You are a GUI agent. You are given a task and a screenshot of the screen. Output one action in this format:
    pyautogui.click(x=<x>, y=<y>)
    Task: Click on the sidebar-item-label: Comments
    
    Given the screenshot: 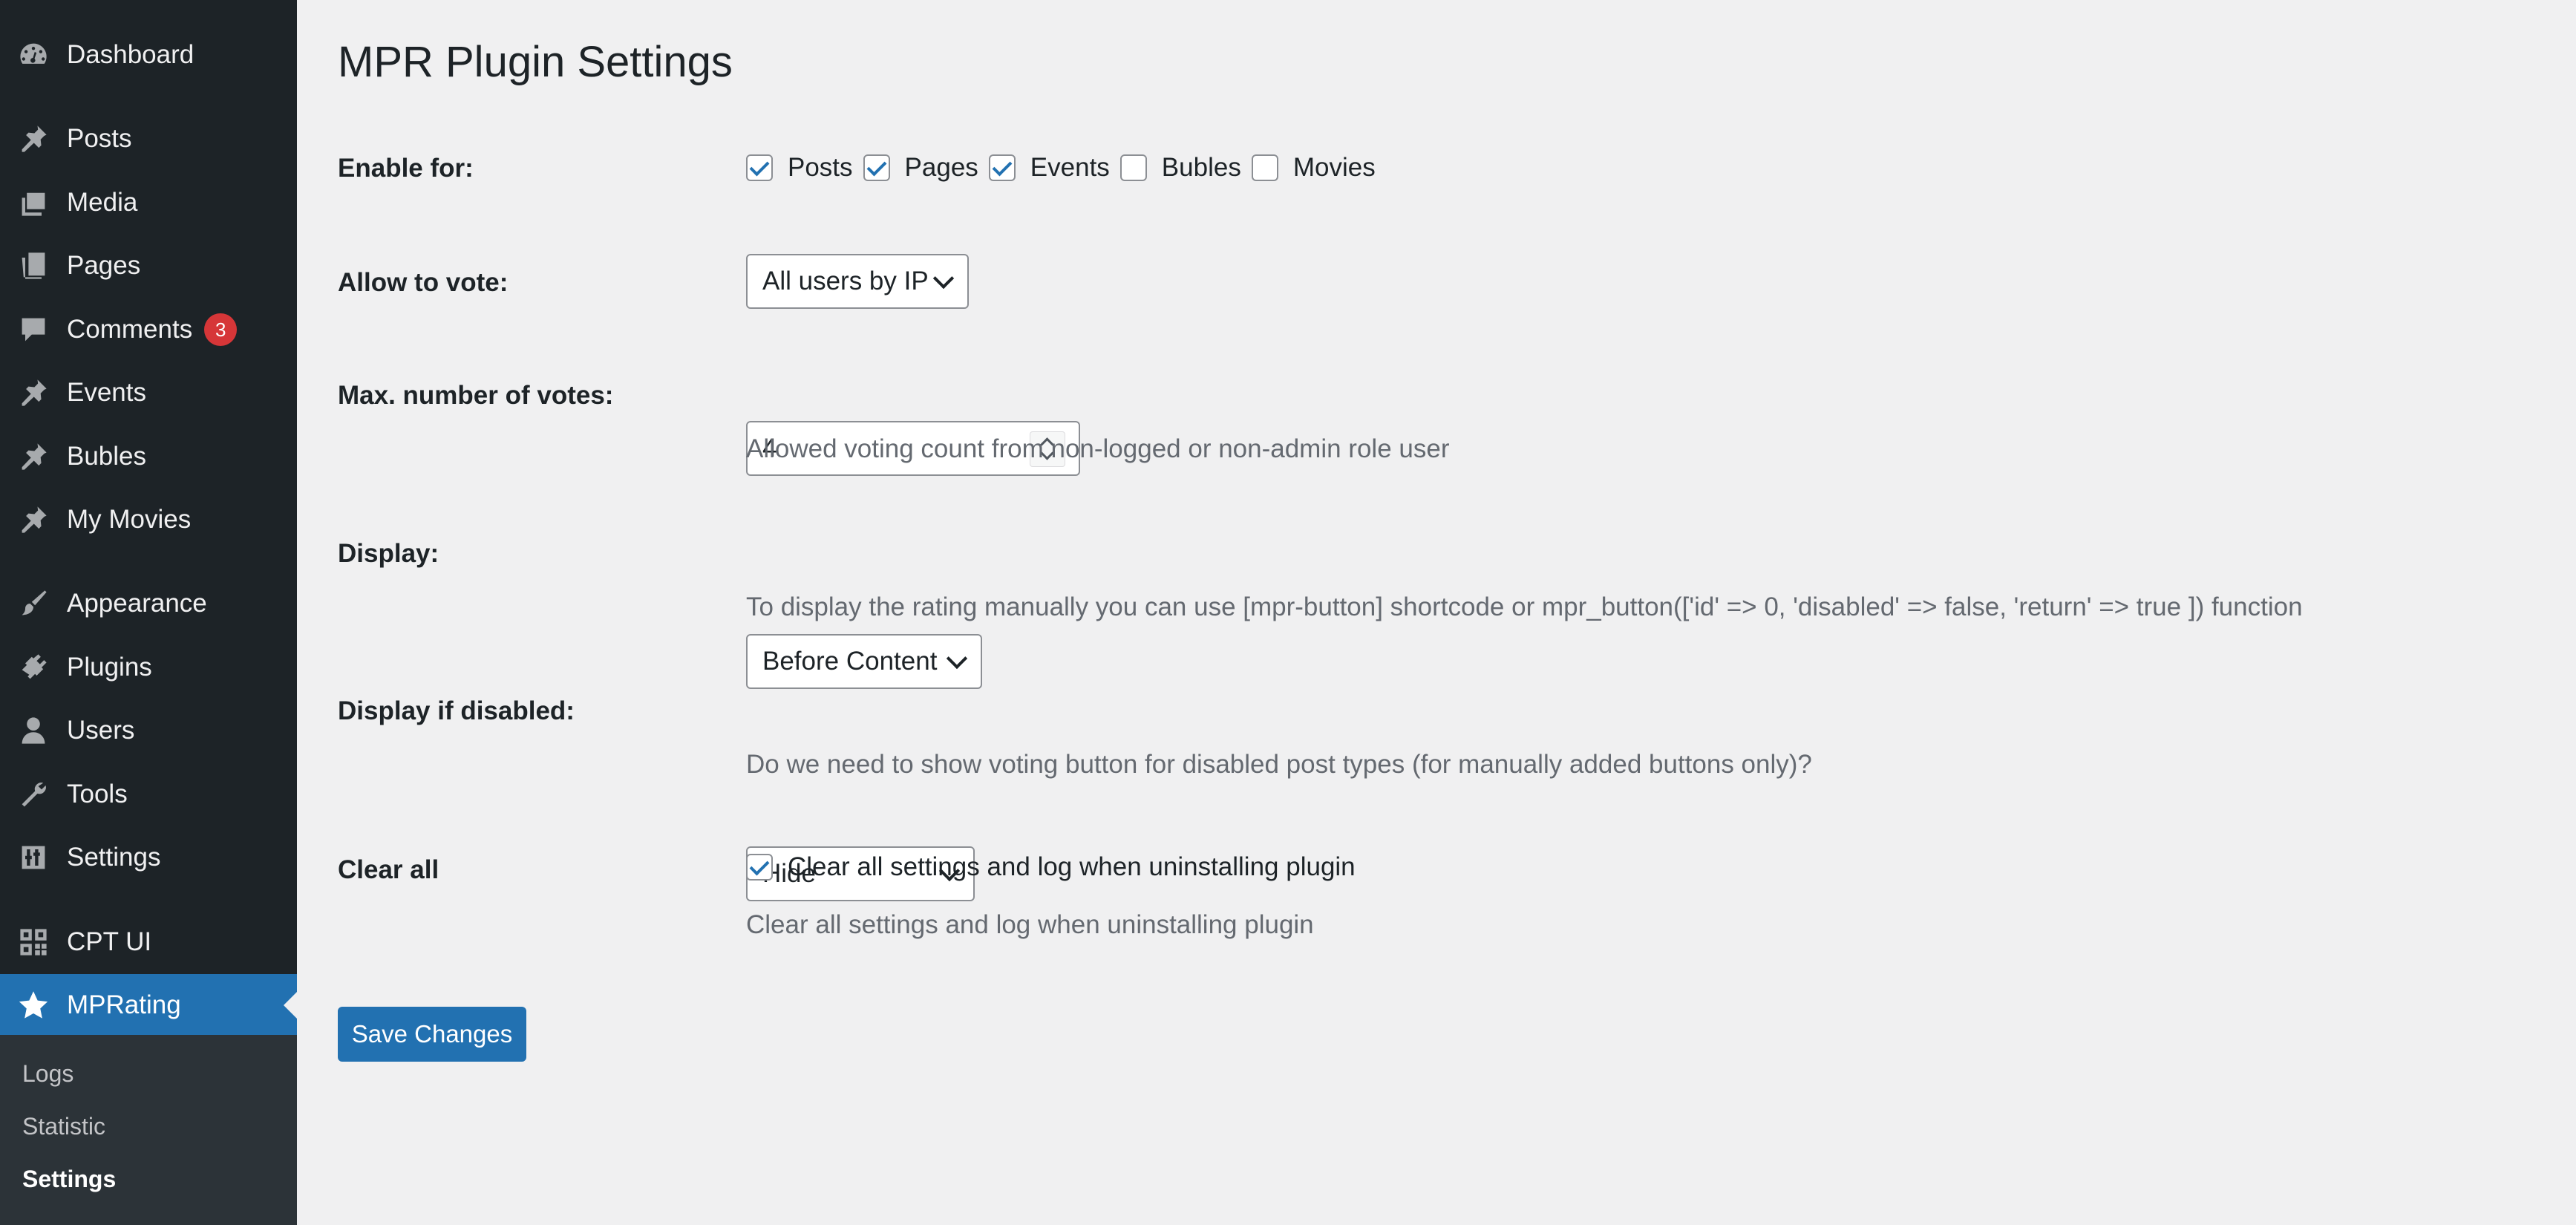 What is the action you would take?
    pyautogui.click(x=130, y=329)
    